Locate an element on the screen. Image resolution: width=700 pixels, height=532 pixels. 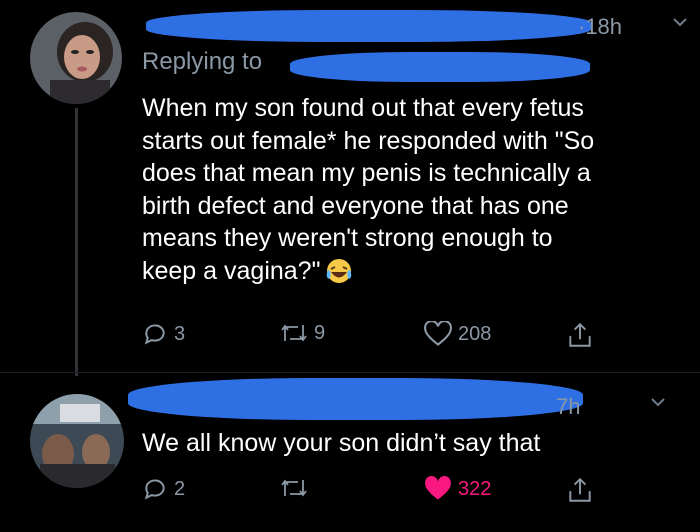
retweet-count: 9 is located at coordinates (320, 332).